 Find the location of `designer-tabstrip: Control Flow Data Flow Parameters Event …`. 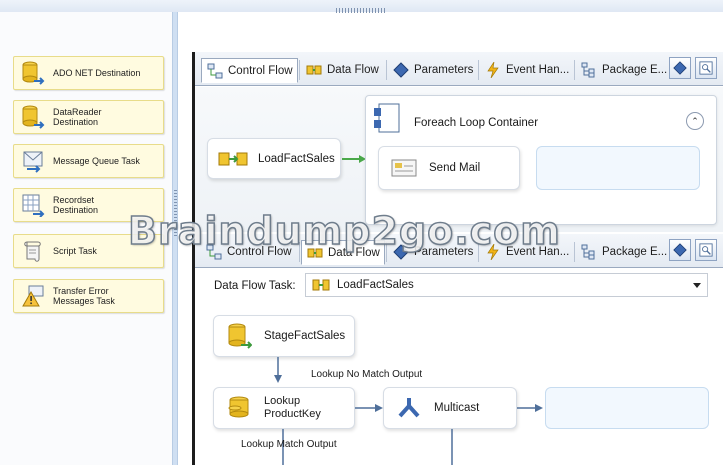

designer-tabstrip: Control Flow Data Flow Parameters Event … is located at coordinates (459, 69).